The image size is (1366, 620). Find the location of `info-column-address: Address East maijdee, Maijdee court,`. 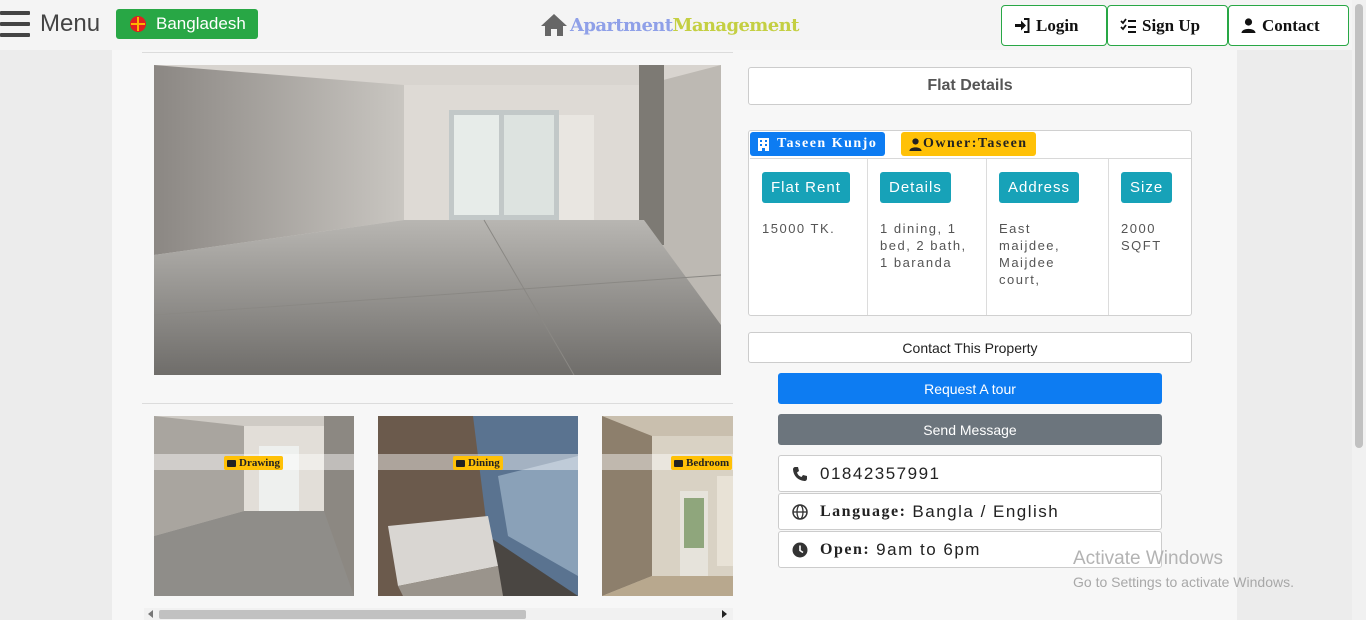

info-column-address: Address East maijdee, Maijdee court, is located at coordinates (1048, 237).